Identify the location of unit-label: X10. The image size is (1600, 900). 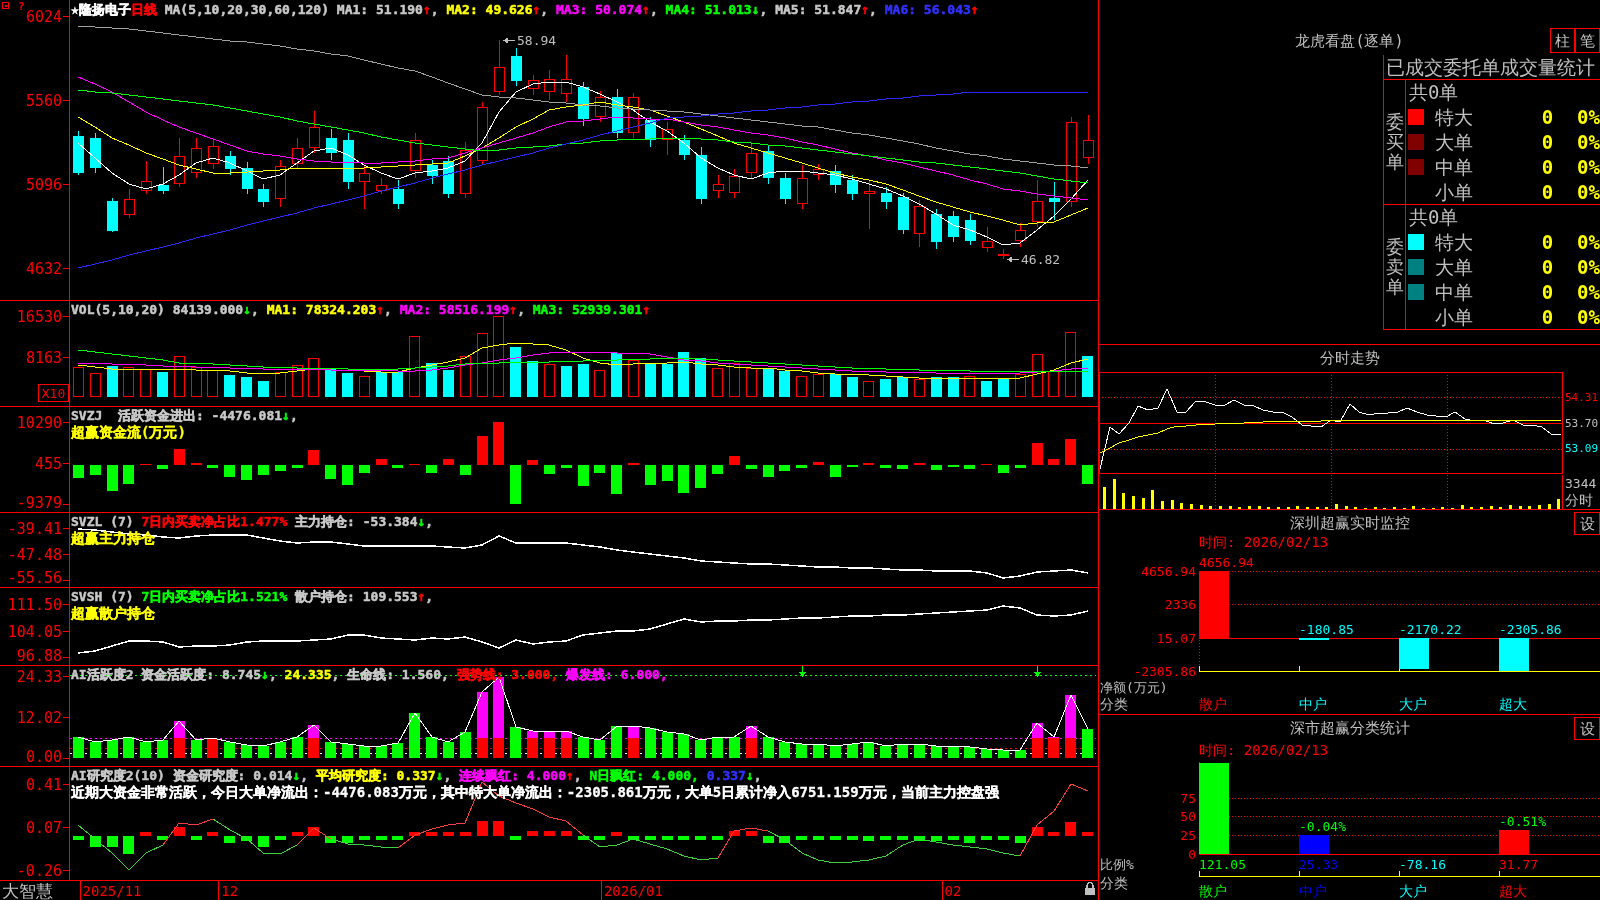
(53, 393).